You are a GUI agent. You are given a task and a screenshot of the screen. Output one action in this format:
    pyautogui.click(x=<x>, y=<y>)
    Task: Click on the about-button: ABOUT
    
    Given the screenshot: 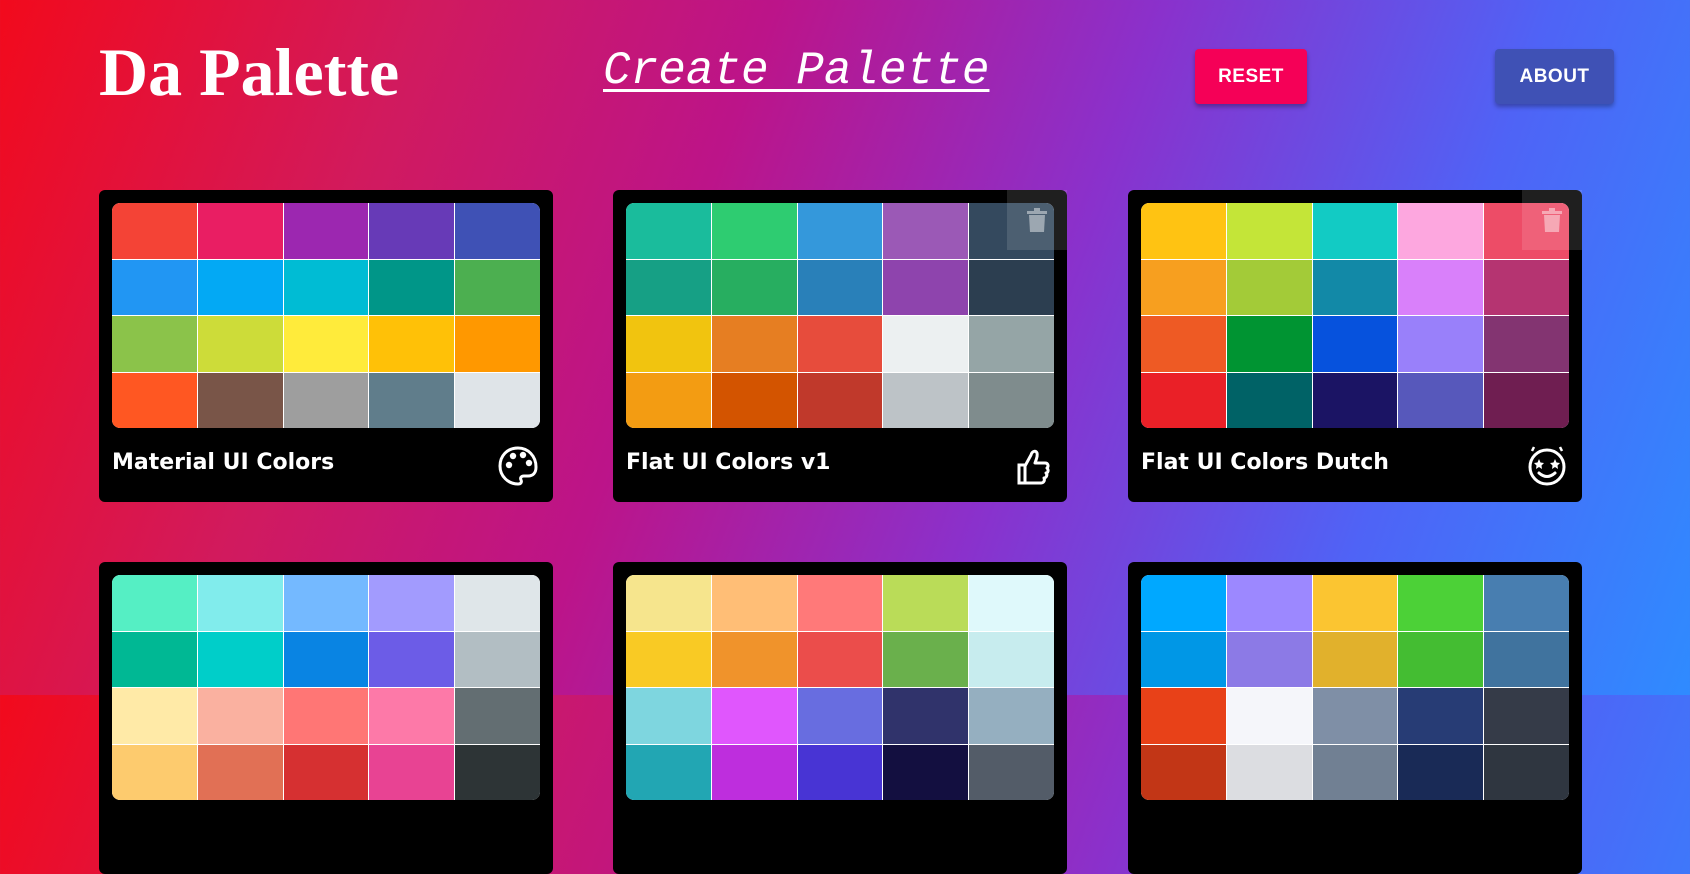 What is the action you would take?
    pyautogui.click(x=1554, y=76)
    